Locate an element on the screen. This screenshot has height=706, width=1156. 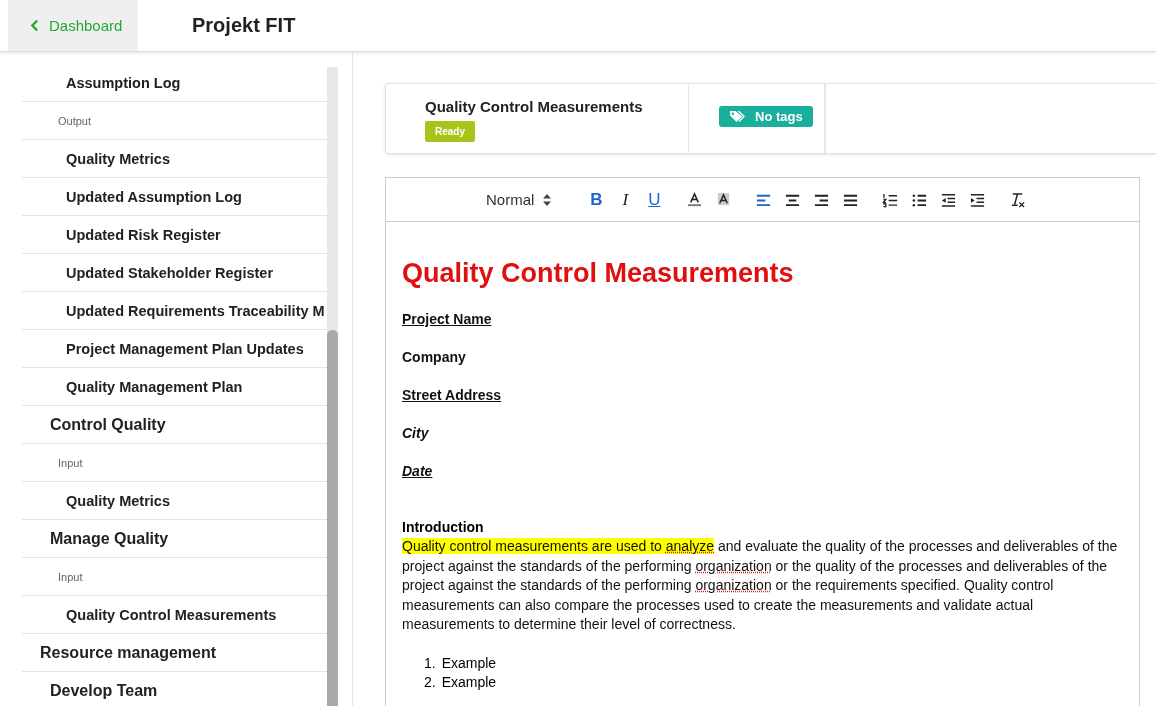
field-label: Company is located at coordinates (434, 357).